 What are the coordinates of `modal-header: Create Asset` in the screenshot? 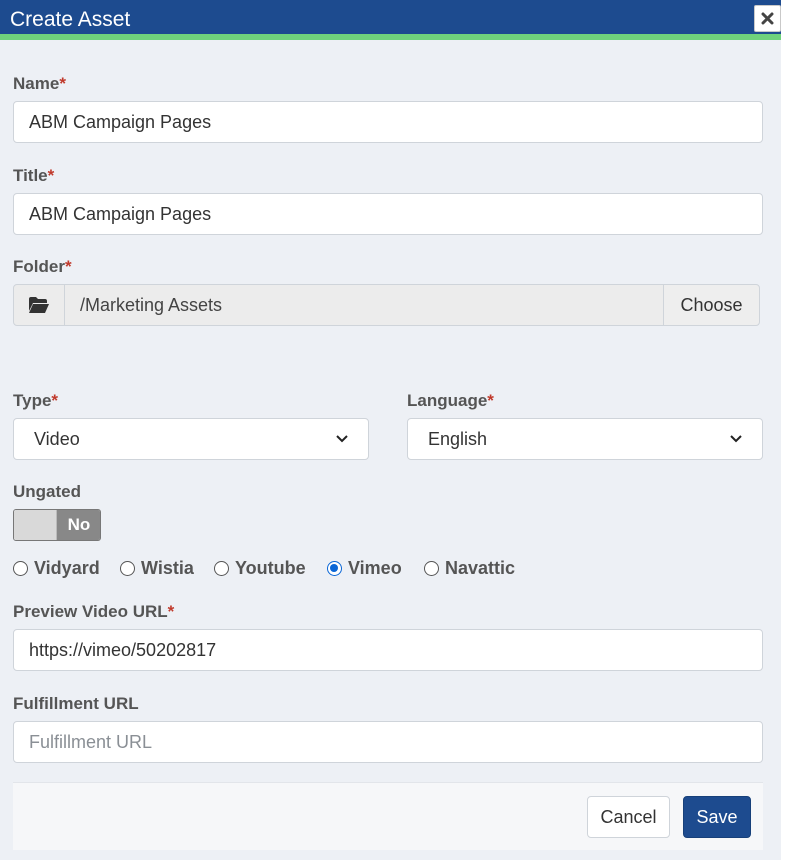 It's located at (390, 20).